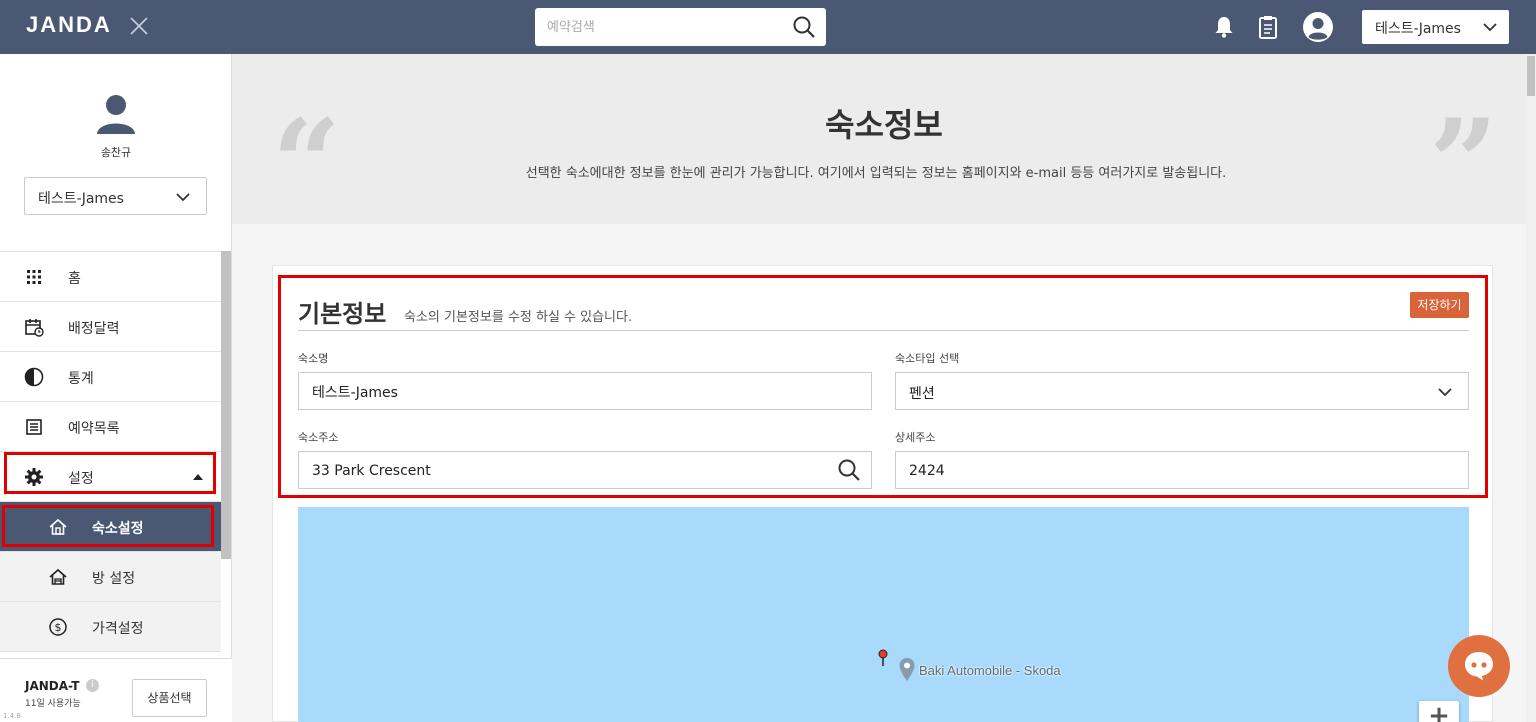  Describe the element at coordinates (92, 685) in the screenshot. I see `info-icon: i` at that location.